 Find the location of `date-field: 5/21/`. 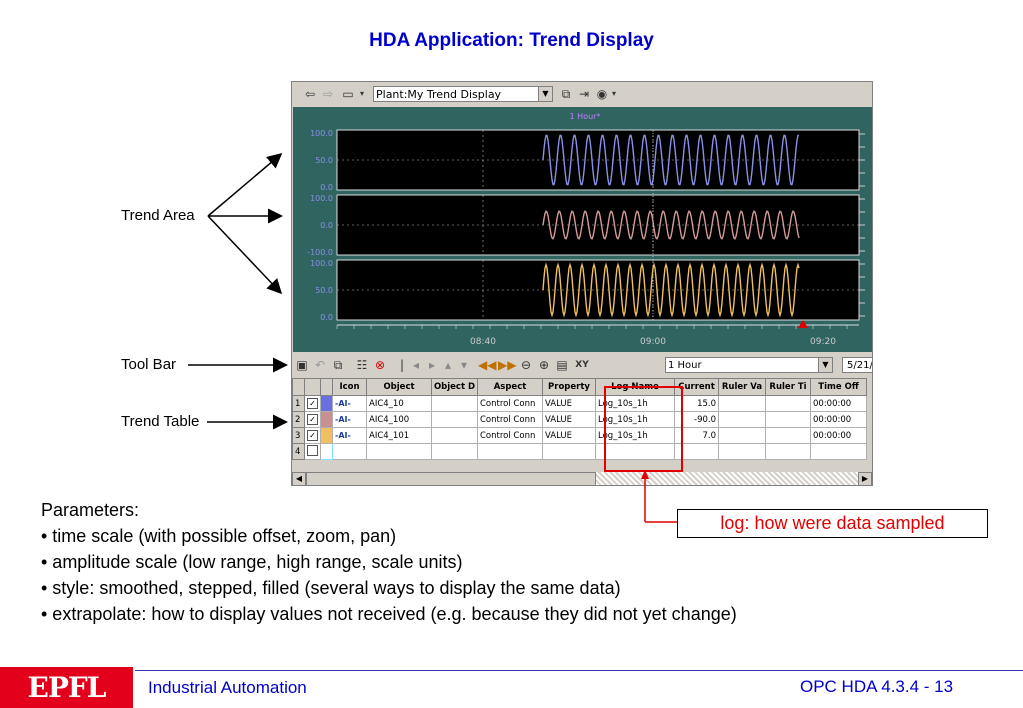

date-field: 5/21/ is located at coordinates (857, 365).